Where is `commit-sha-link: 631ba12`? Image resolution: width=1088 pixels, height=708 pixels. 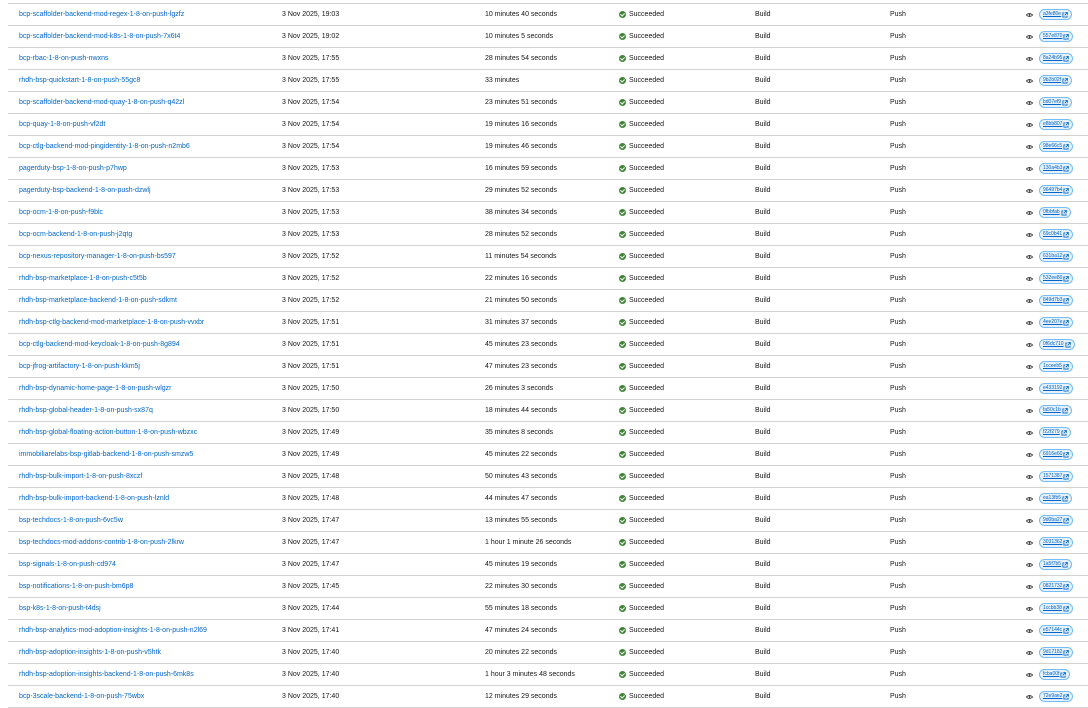 commit-sha-link: 631ba12 is located at coordinates (1056, 256).